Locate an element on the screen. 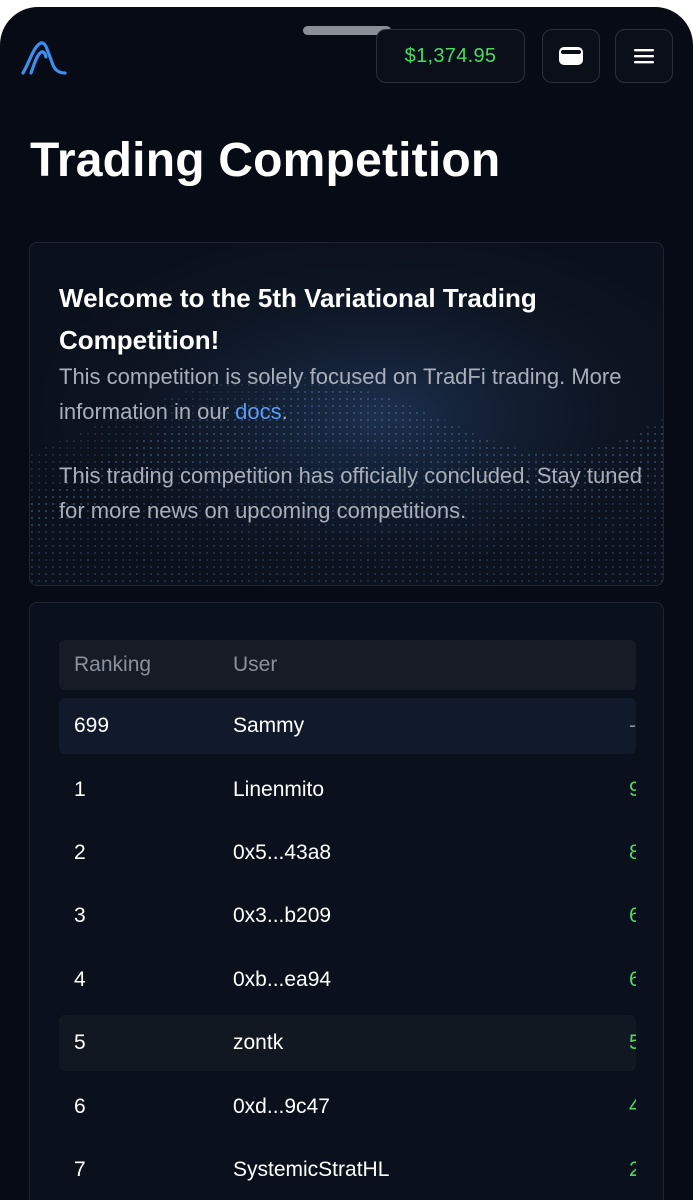  pnl-cell: 4 is located at coordinates (632, 1107).